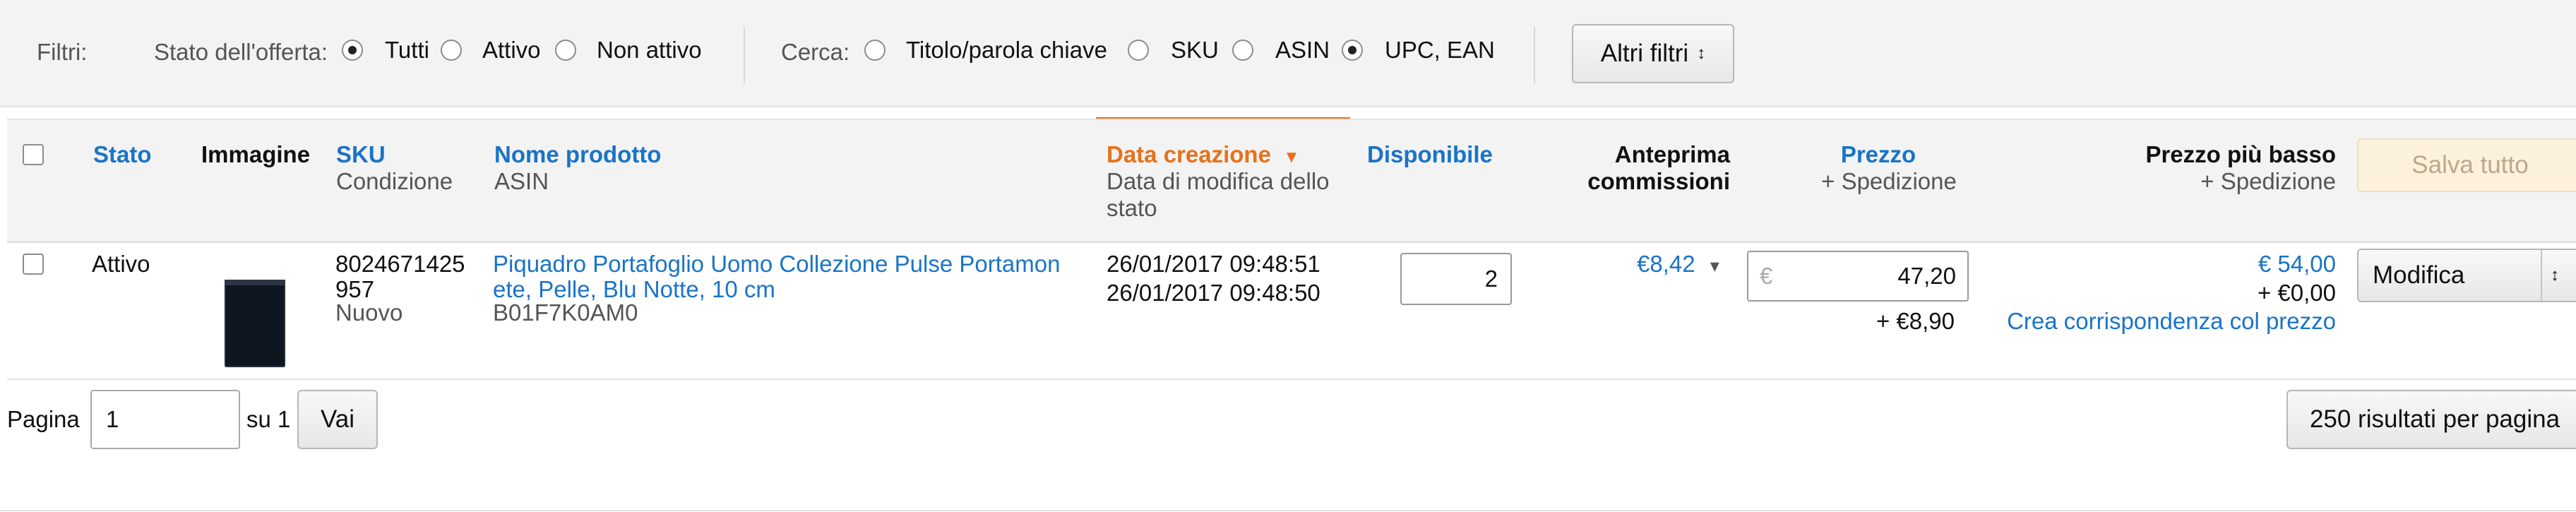 The image size is (2576, 512). What do you see at coordinates (1430, 154) in the screenshot?
I see `header-available: Disponibile` at bounding box center [1430, 154].